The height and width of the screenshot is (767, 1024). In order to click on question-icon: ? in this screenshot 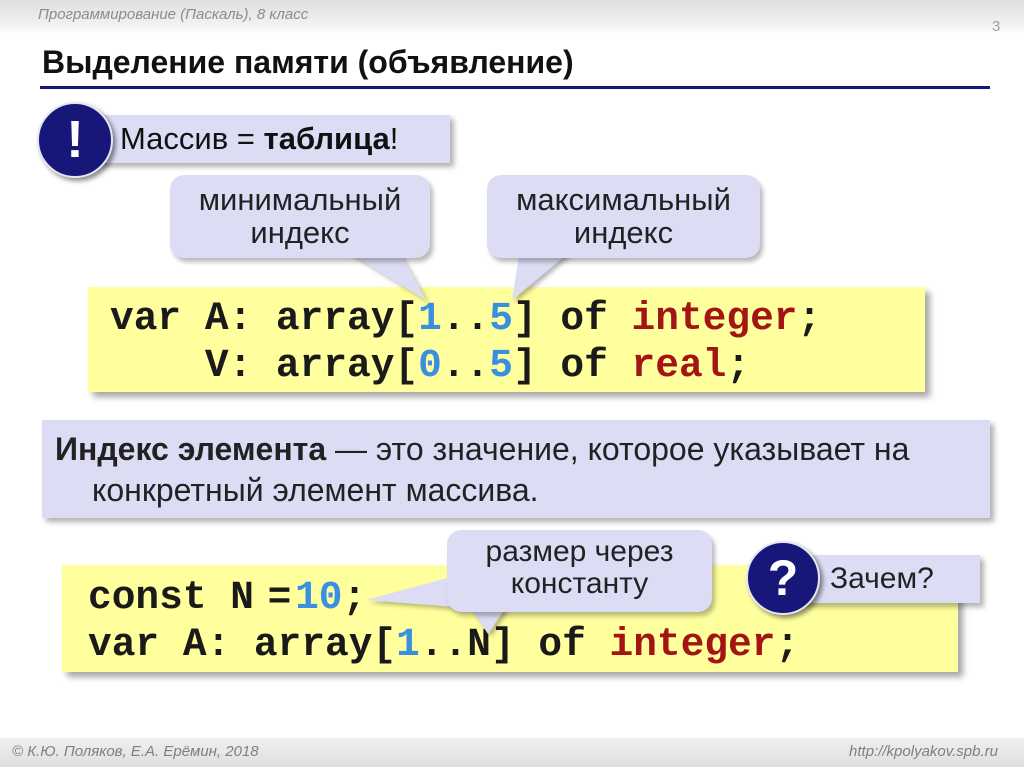, I will do `click(783, 578)`.